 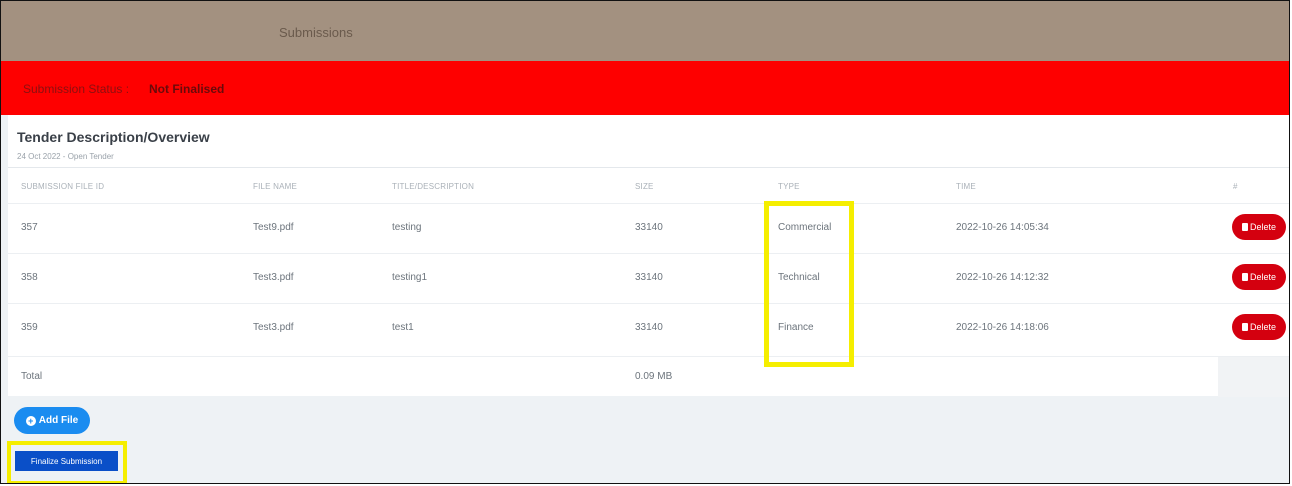 What do you see at coordinates (113, 137) in the screenshot?
I see `card-title: Tender Description/Overview` at bounding box center [113, 137].